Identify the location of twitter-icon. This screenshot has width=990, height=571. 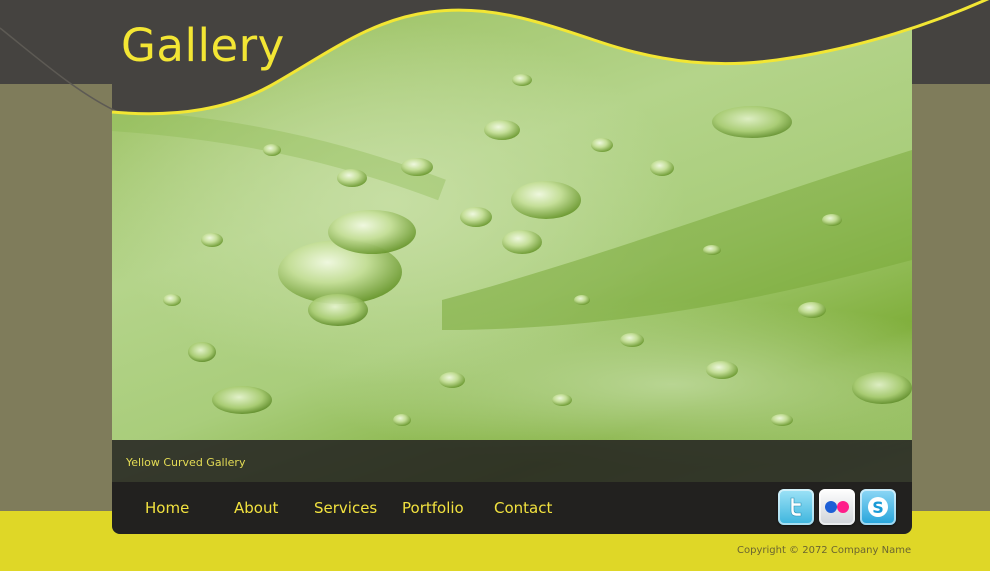
(796, 507).